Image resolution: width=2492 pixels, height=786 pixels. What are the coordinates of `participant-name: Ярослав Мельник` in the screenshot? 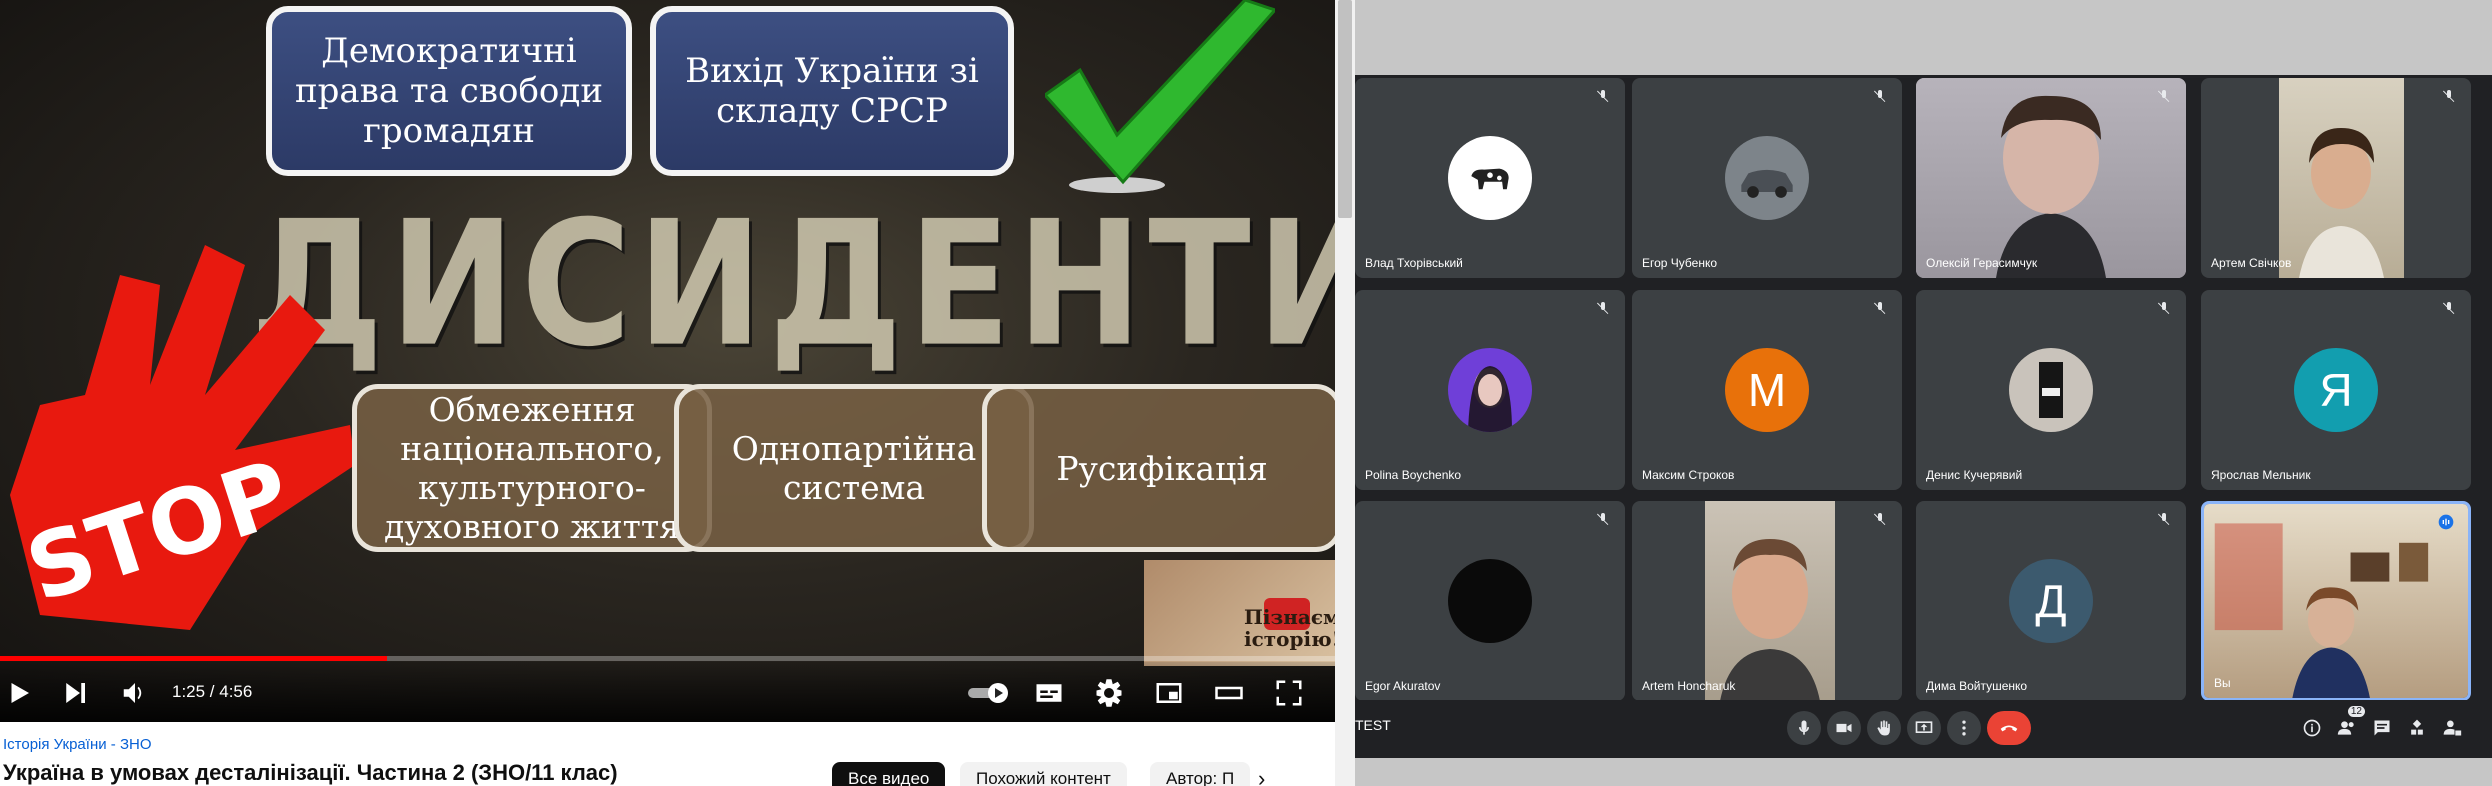 It's located at (2261, 475).